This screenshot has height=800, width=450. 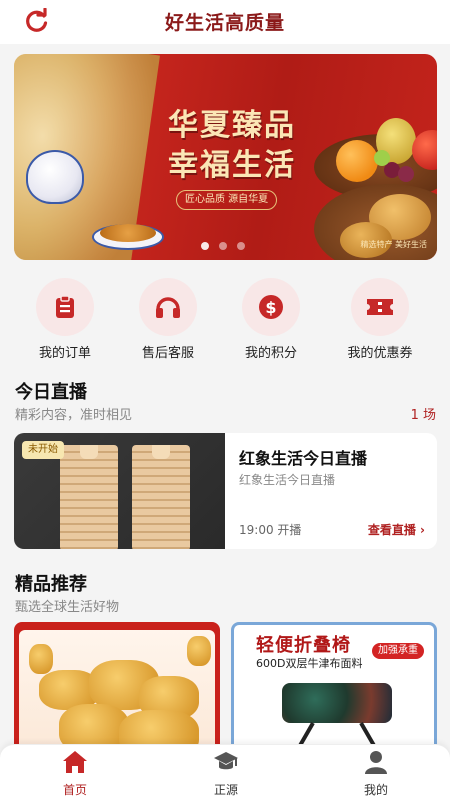 I want to click on banner-teapot-image, so click(x=55, y=177).